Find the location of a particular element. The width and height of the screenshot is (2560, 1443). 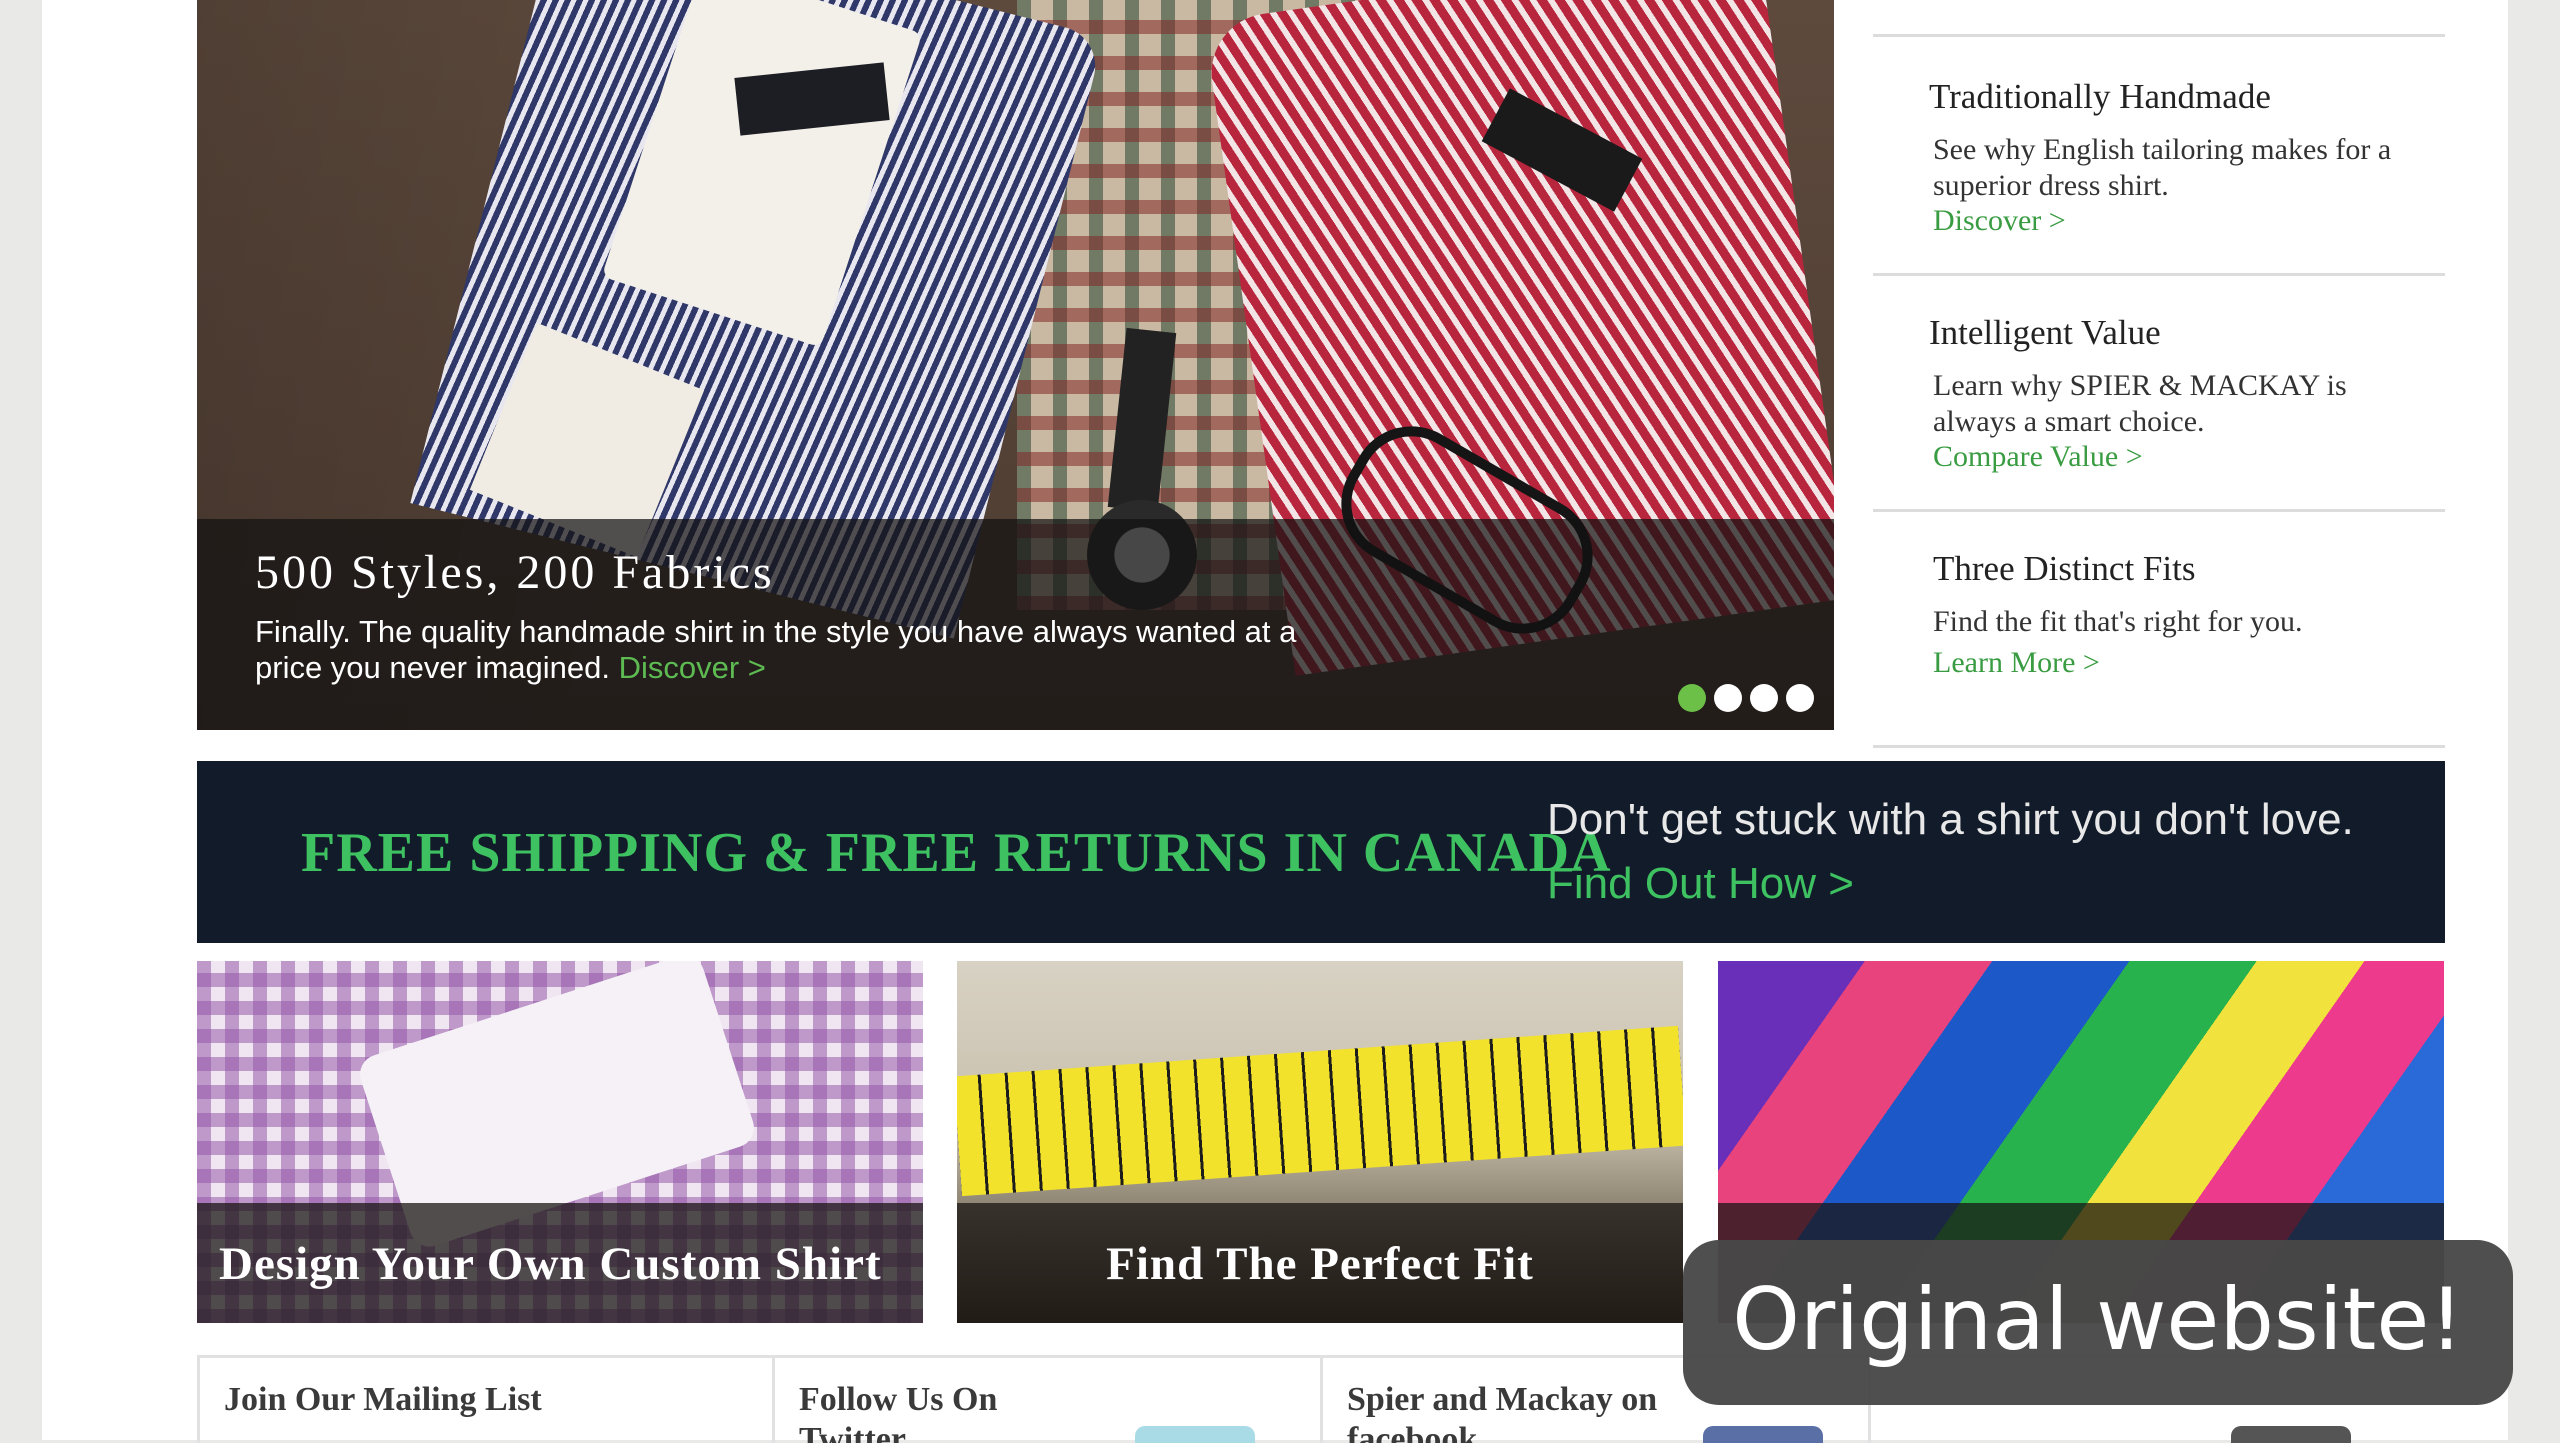

carousel-dots is located at coordinates (1746, 698).